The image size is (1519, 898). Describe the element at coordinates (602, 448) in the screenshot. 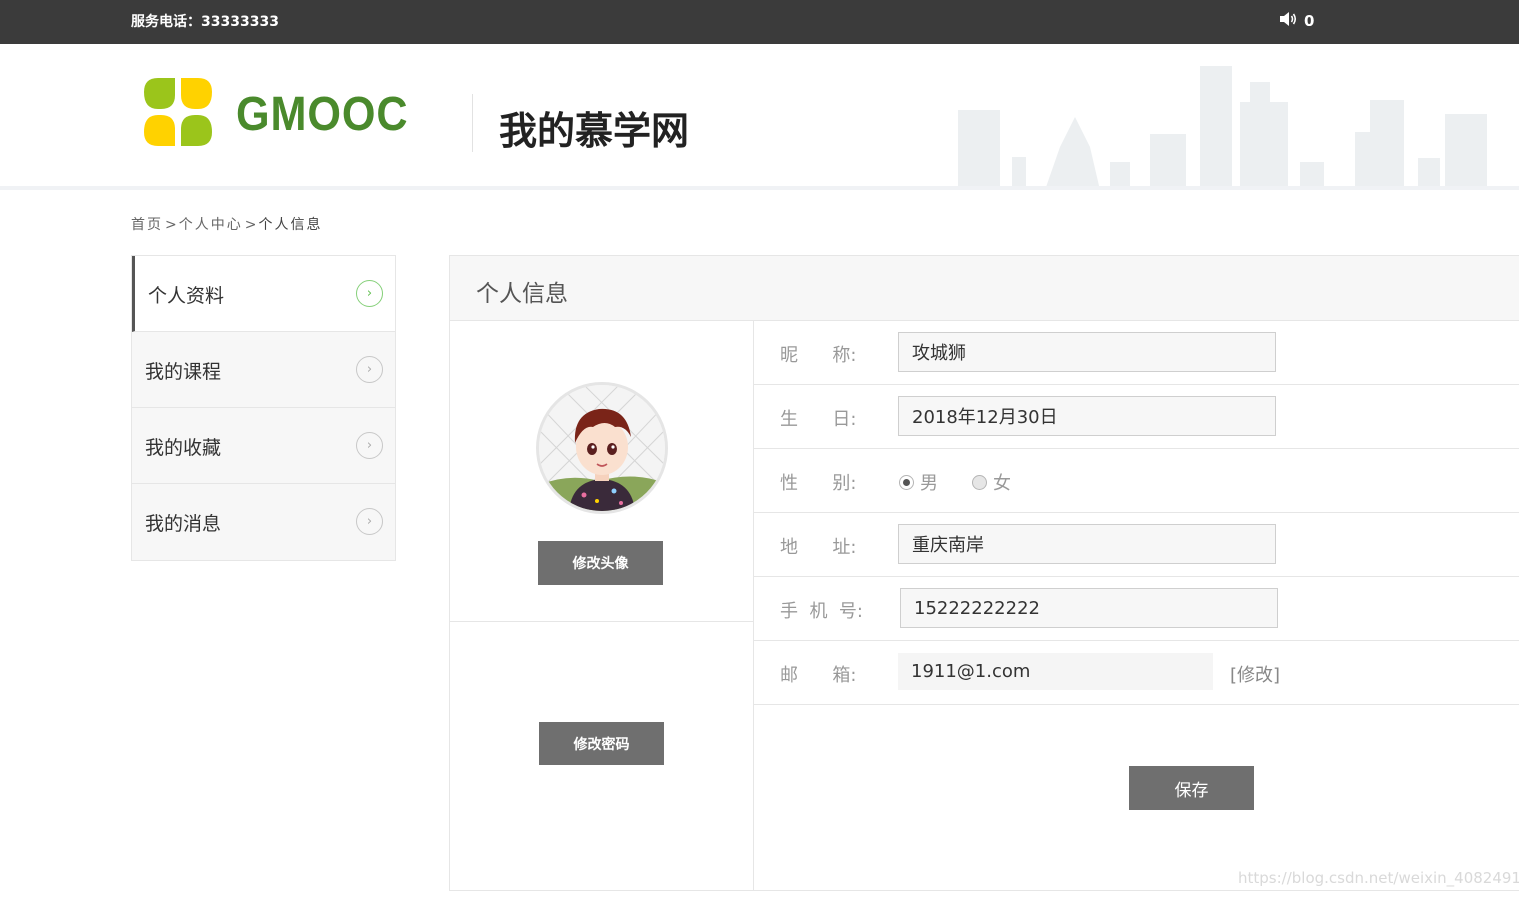

I see `avatar` at that location.